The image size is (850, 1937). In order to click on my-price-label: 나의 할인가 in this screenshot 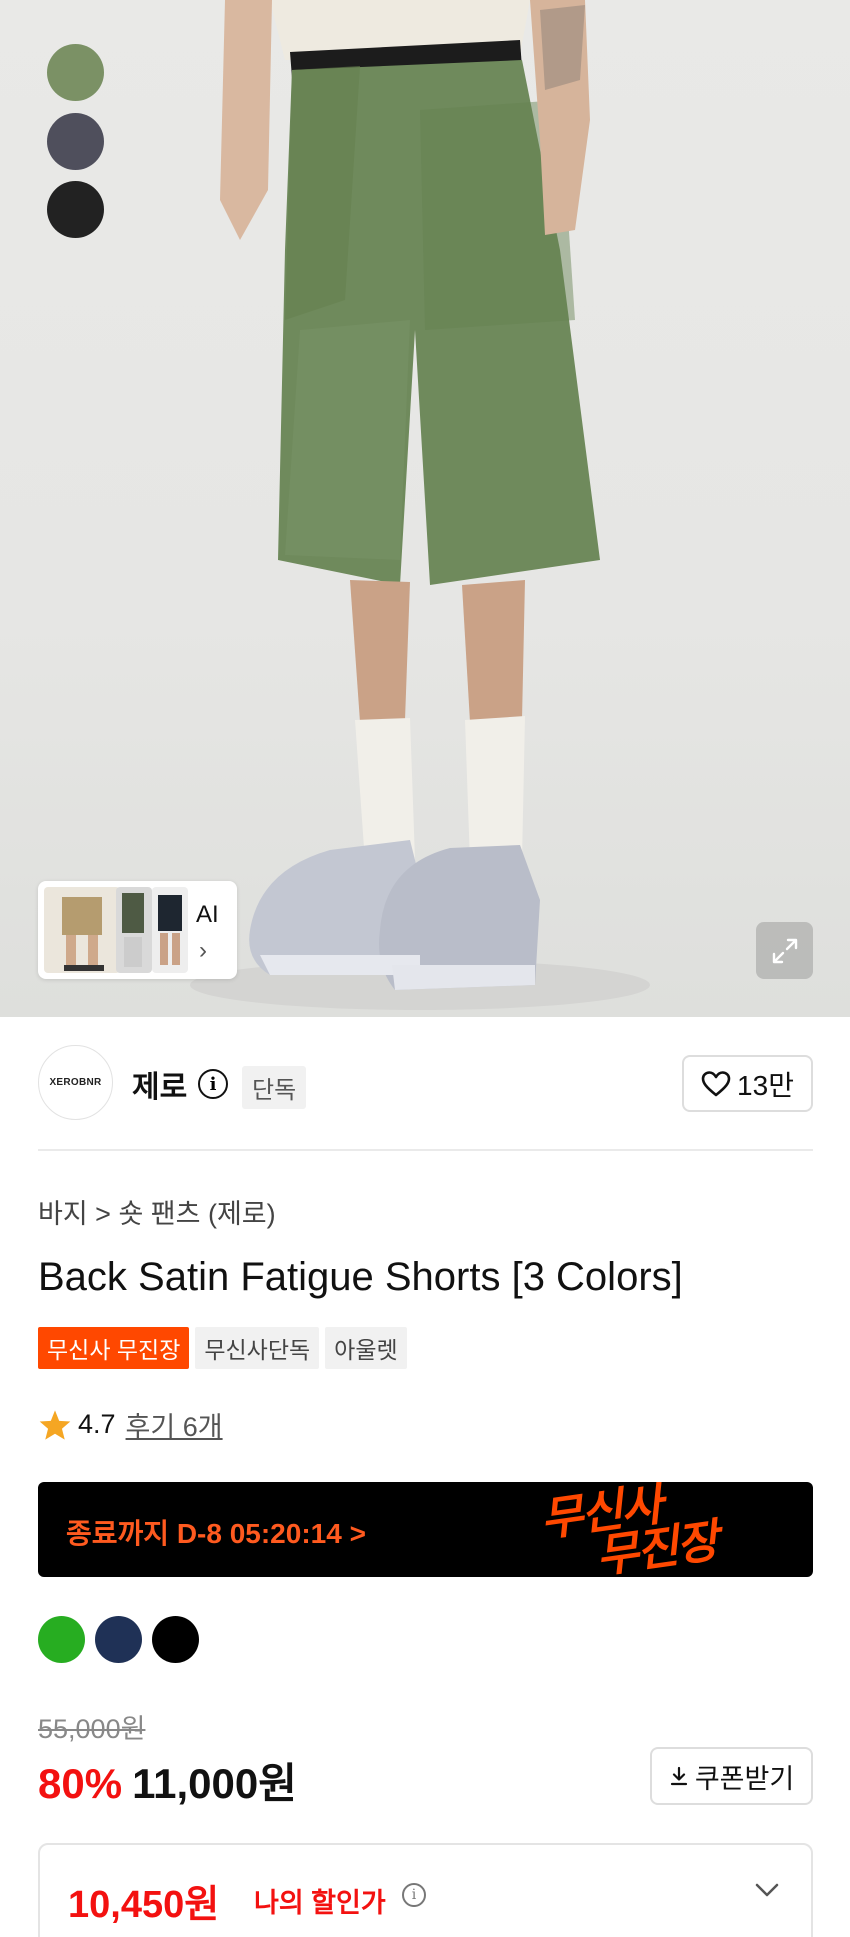, I will do `click(320, 1903)`.